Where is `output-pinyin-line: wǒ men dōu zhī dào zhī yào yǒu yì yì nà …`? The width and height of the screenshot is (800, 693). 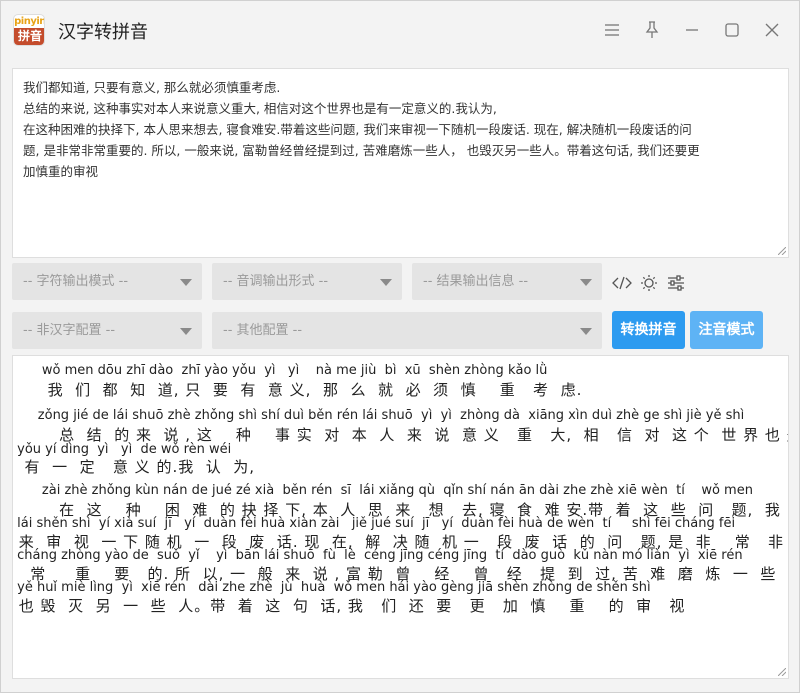
output-pinyin-line: wǒ men dōu zhī dào zhī yào yǒu yì yì nà … is located at coordinates (280, 370).